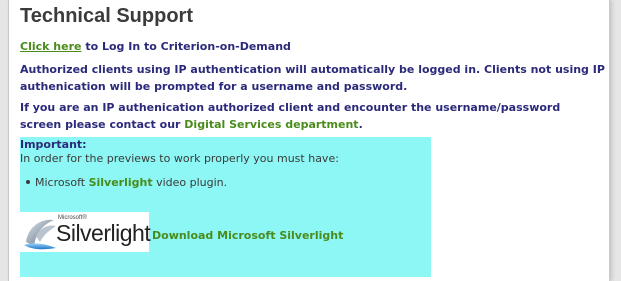 This screenshot has height=281, width=621. I want to click on requirement-list-item: Microsoft Silverlight video plugin., so click(126, 182).